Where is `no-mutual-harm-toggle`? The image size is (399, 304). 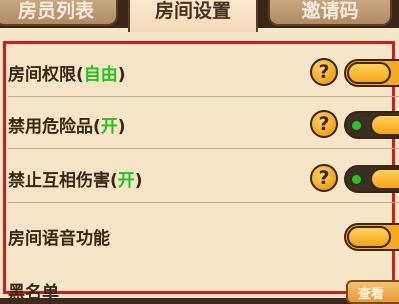
no-mutual-harm-toggle is located at coordinates (371, 179).